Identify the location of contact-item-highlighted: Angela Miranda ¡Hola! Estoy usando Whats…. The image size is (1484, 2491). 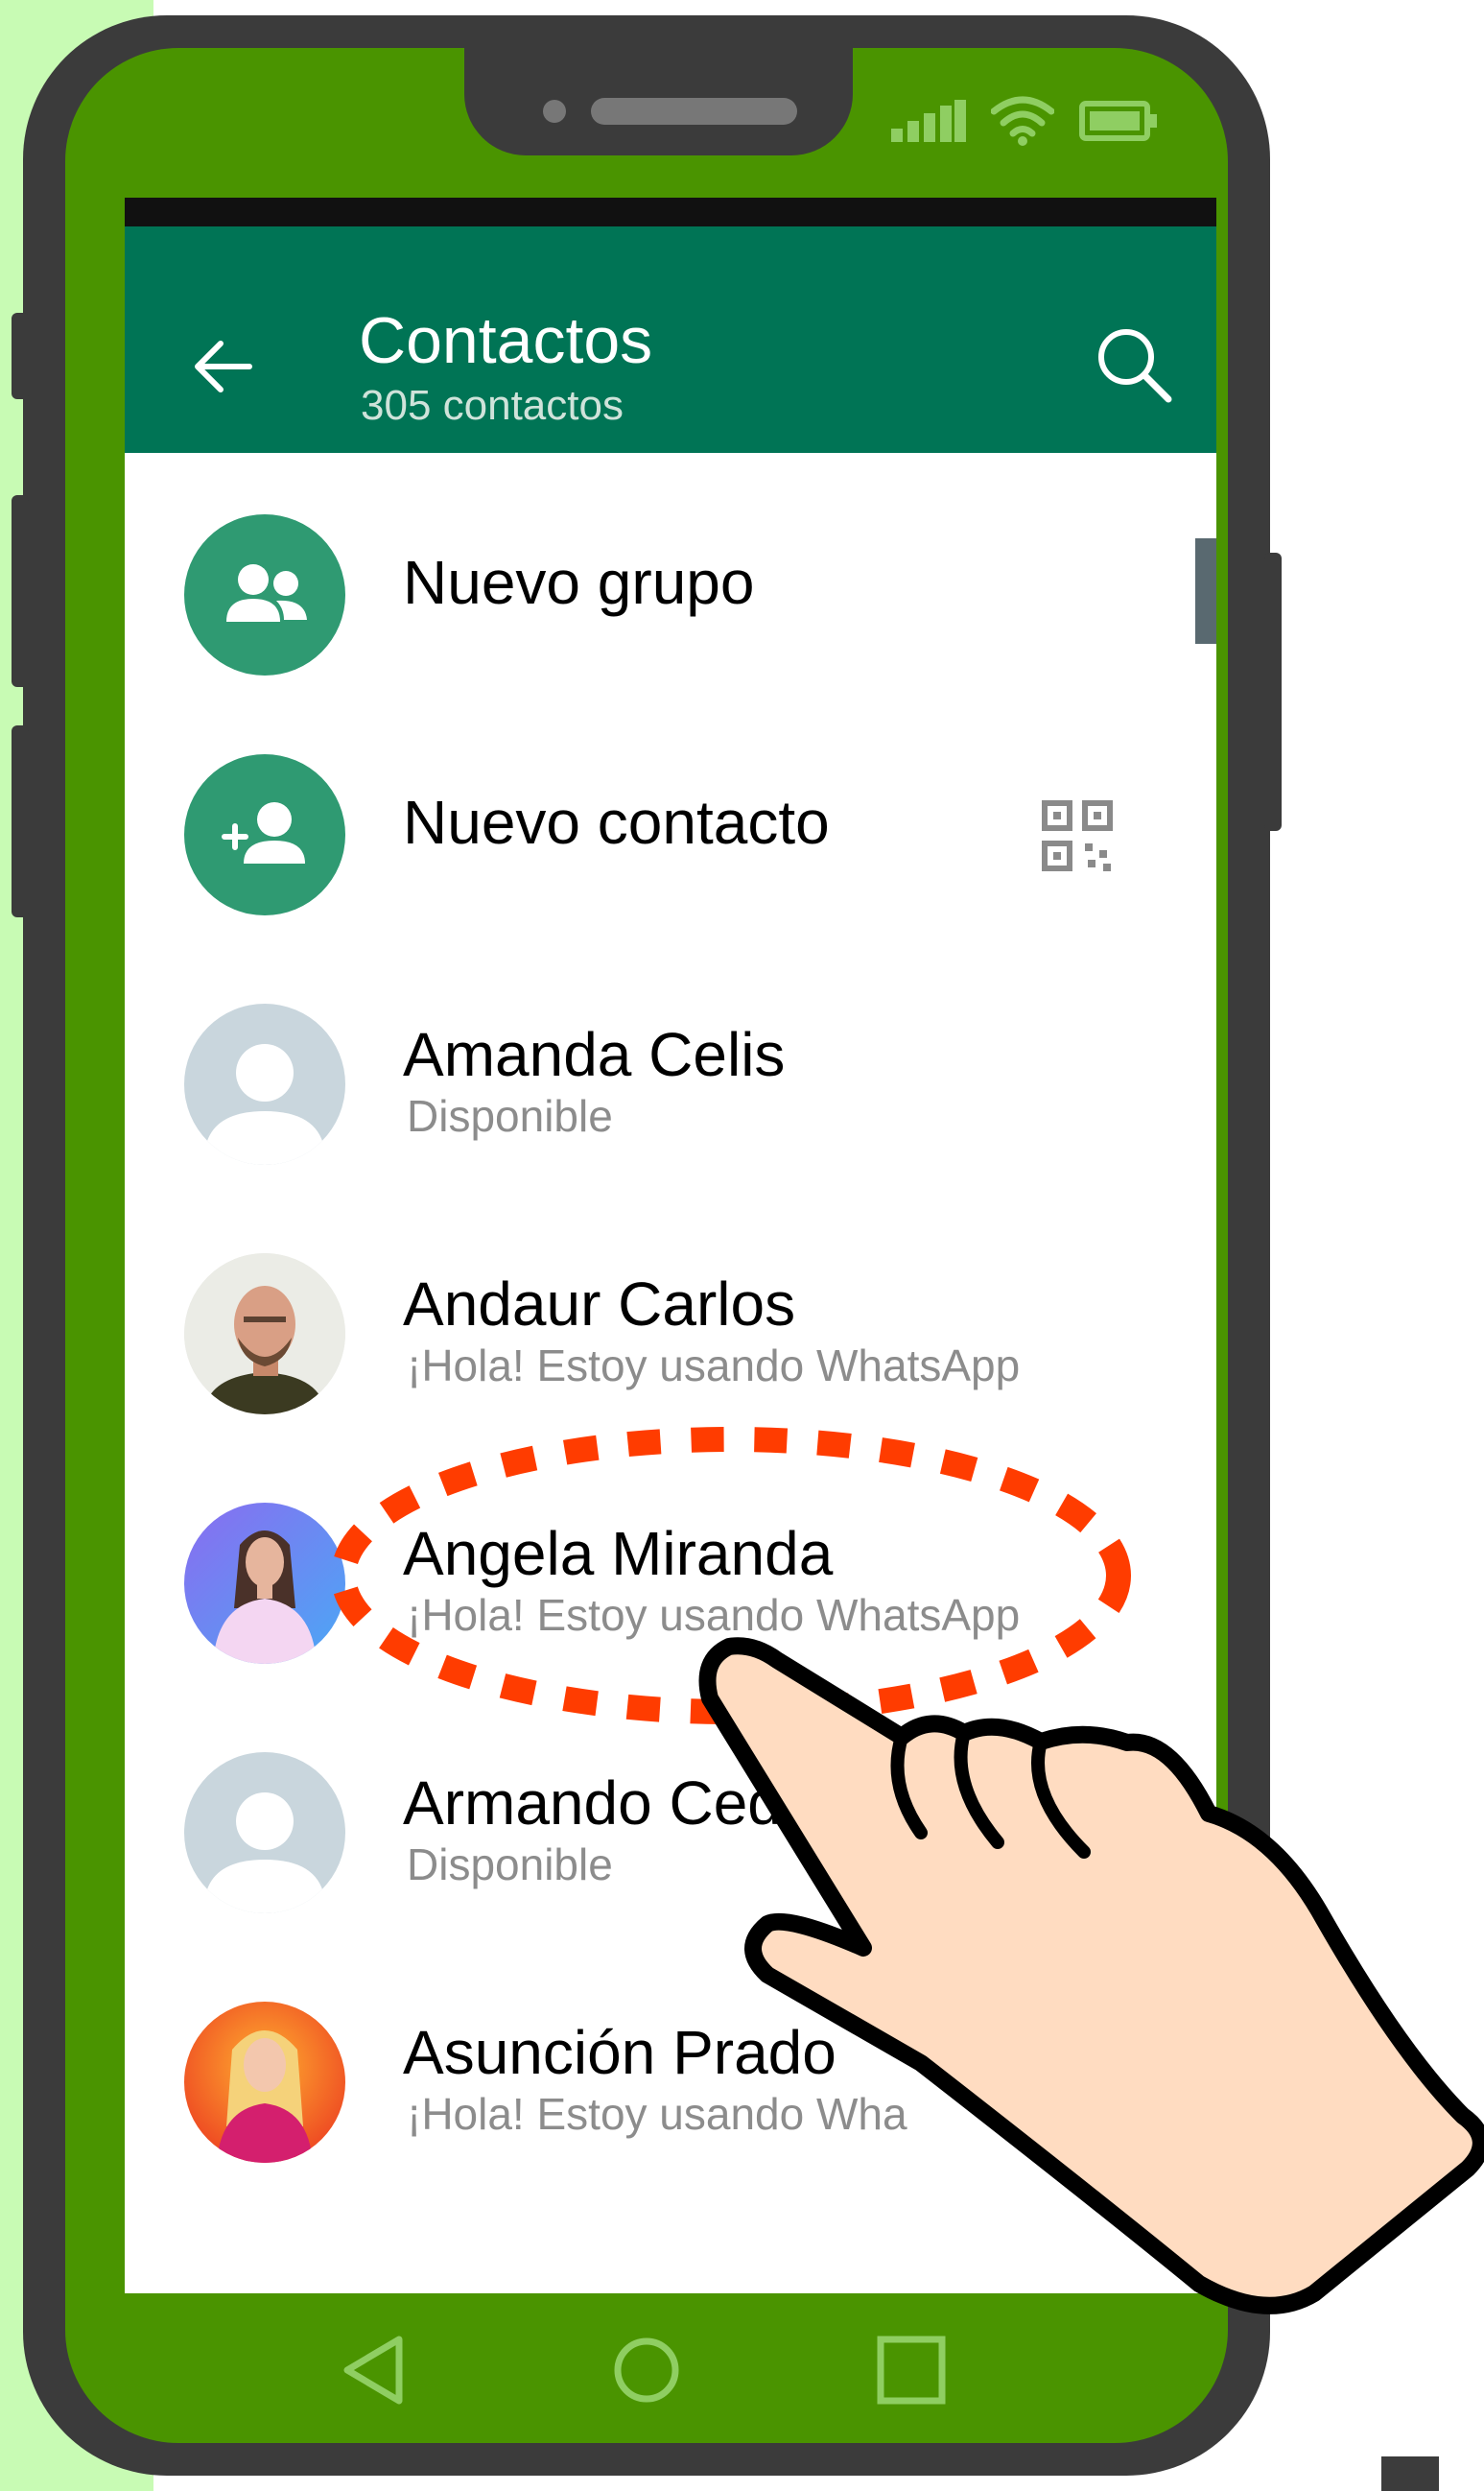
(670, 1584).